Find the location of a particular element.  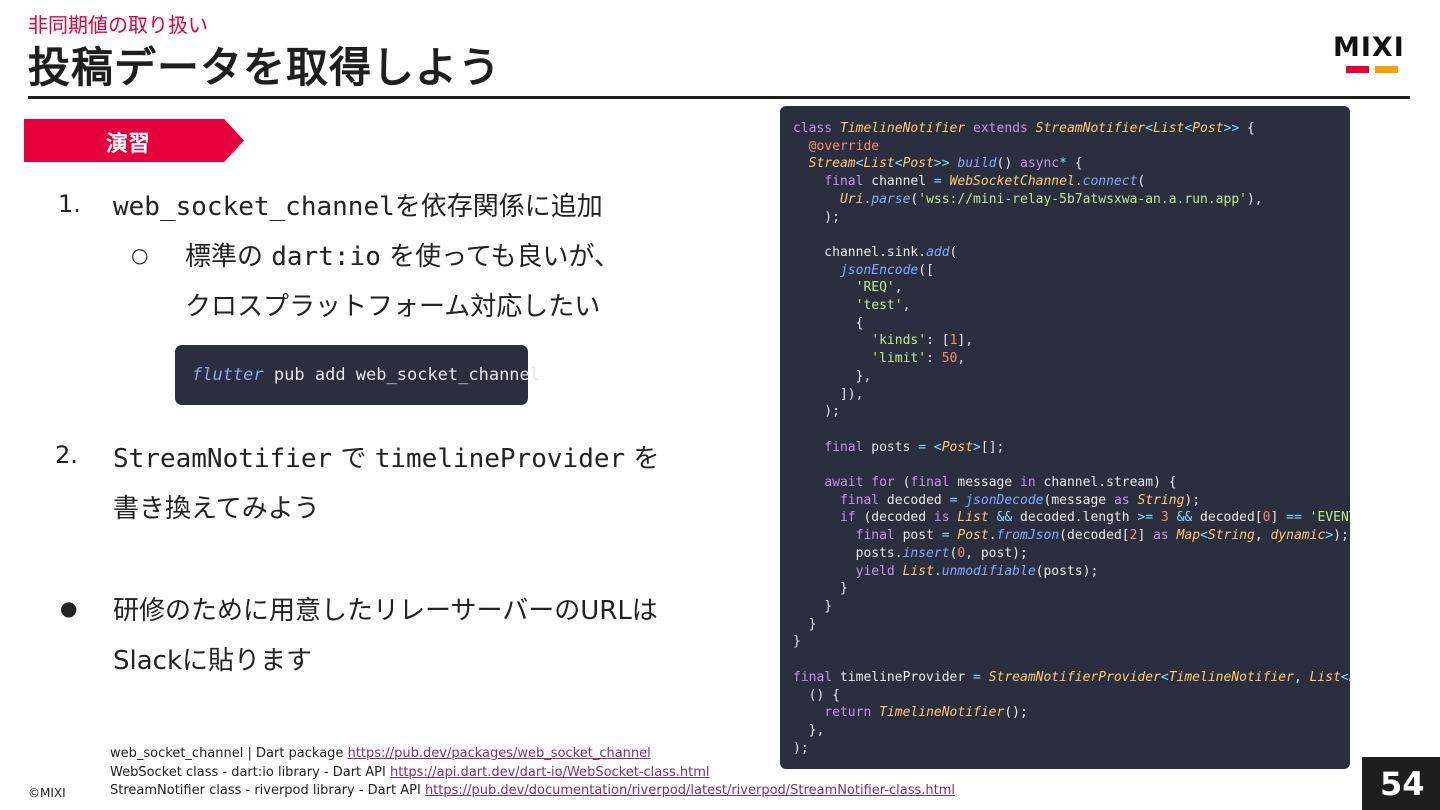

command-code-box: flutter pub add web_socket_channel is located at coordinates (357, 375).